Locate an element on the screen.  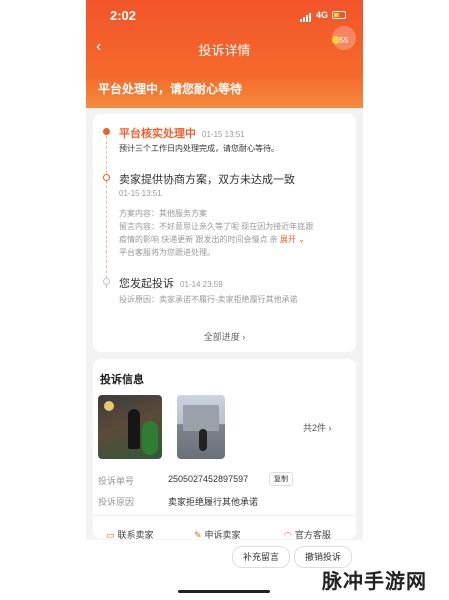
step-1-time: 01-15 13:51 is located at coordinates (223, 134).